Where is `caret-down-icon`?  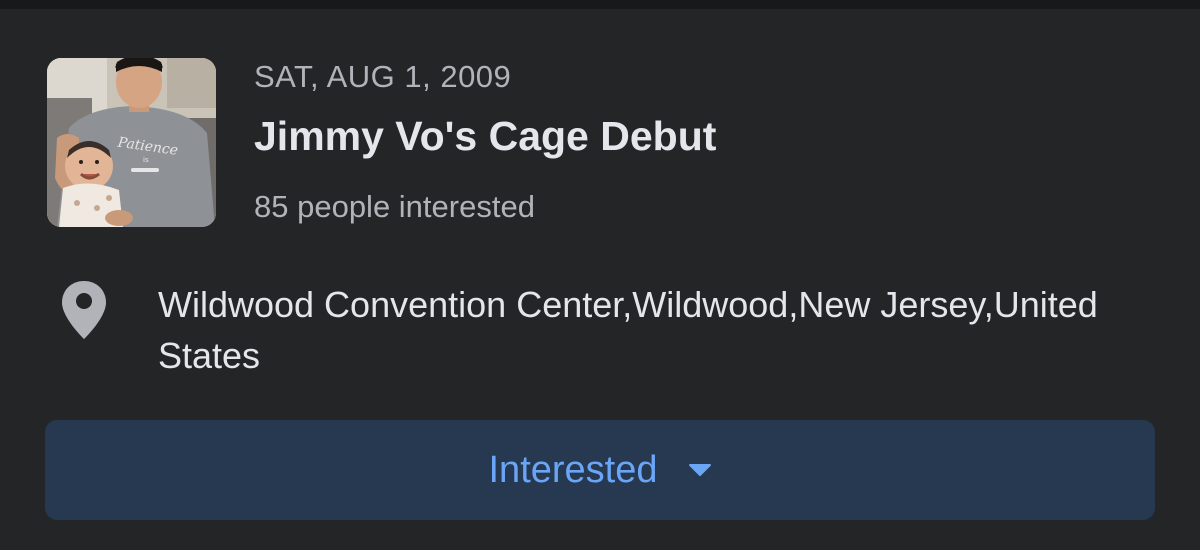
caret-down-icon is located at coordinates (699, 470).